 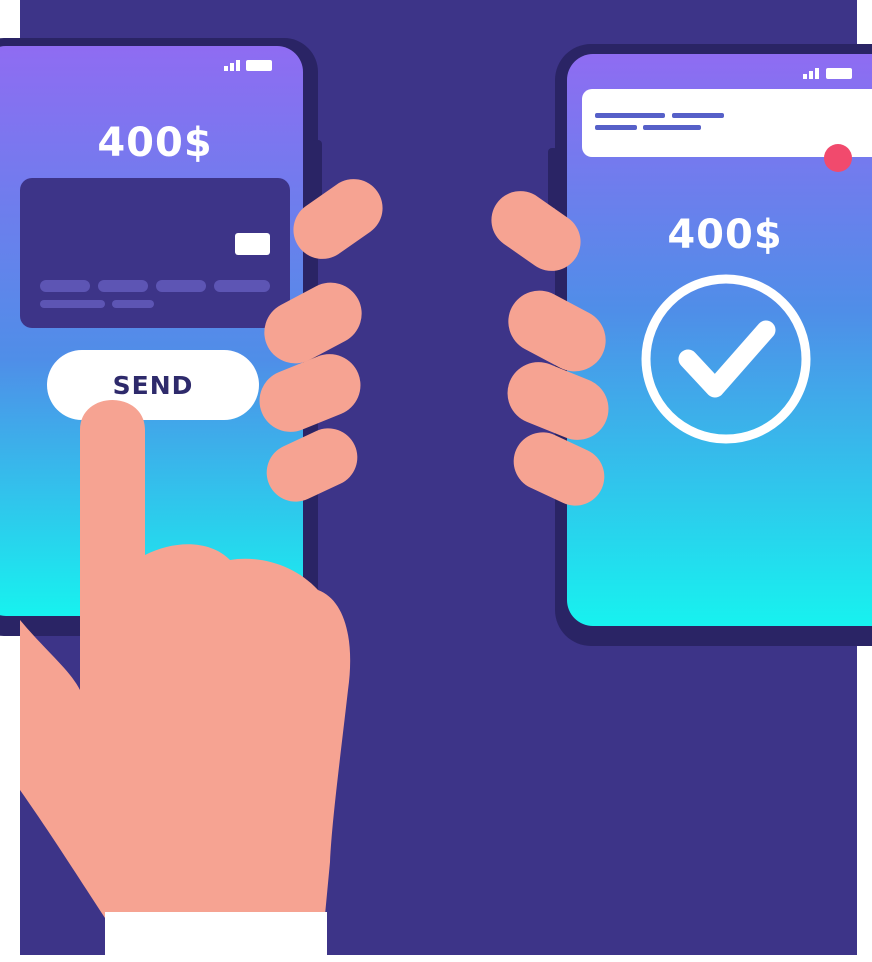 What do you see at coordinates (155, 143) in the screenshot?
I see `sender-amount: 400$` at bounding box center [155, 143].